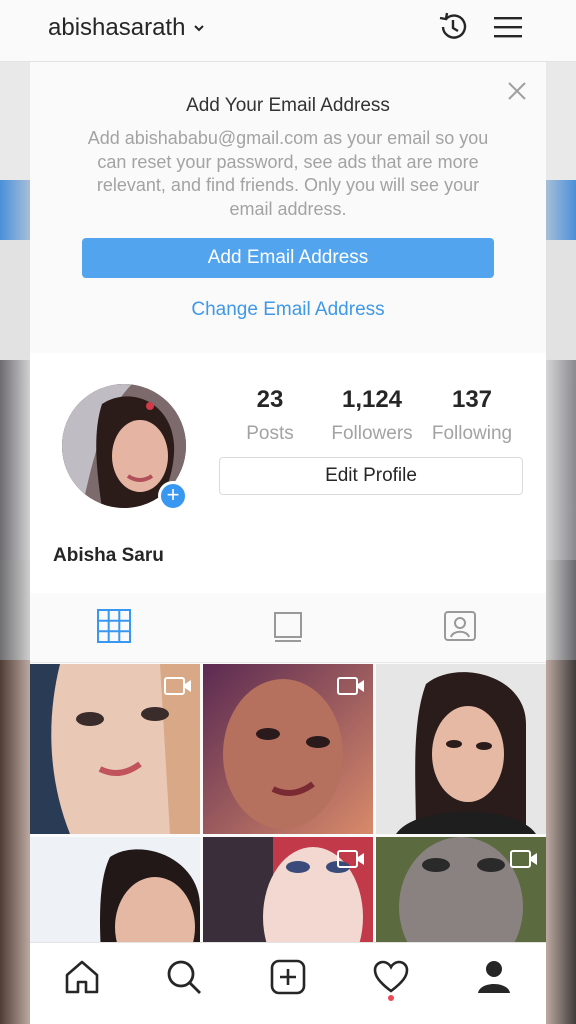 This screenshot has width=576, height=1024. I want to click on profile-tabs, so click(288, 628).